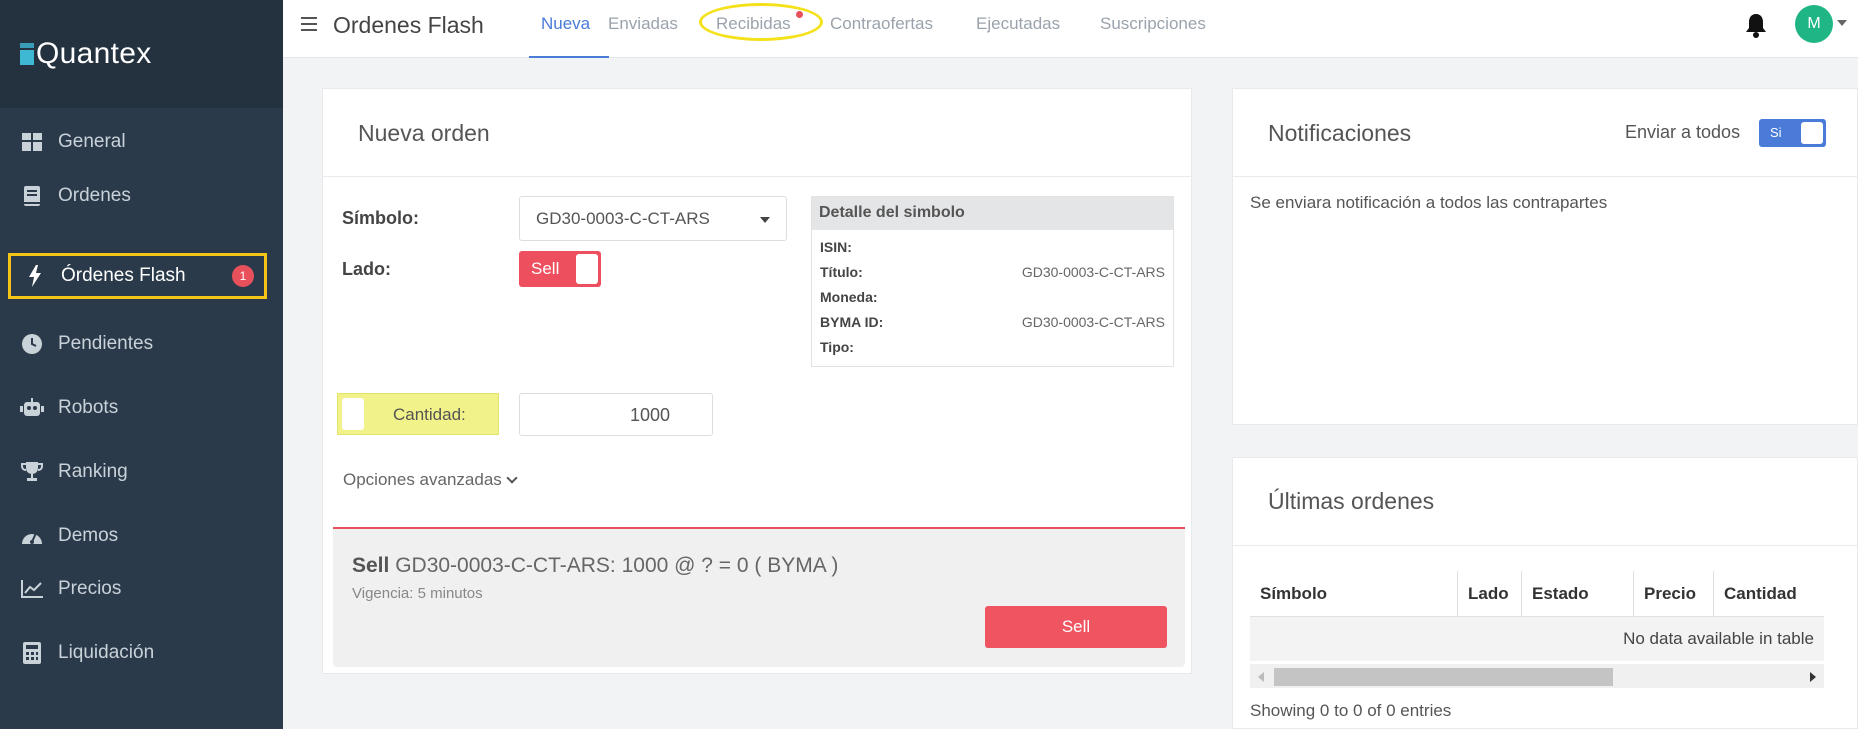 The image size is (1858, 729). What do you see at coordinates (753, 36) in the screenshot?
I see `tab-recibidas: Recibidas` at bounding box center [753, 36].